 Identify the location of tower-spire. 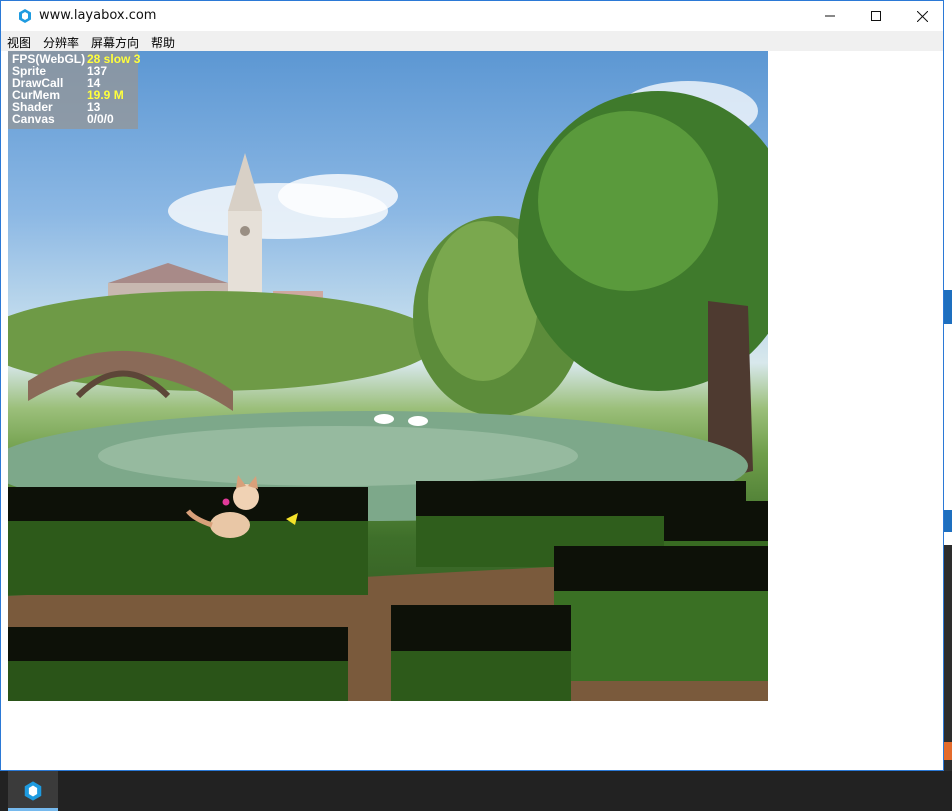
(245, 182).